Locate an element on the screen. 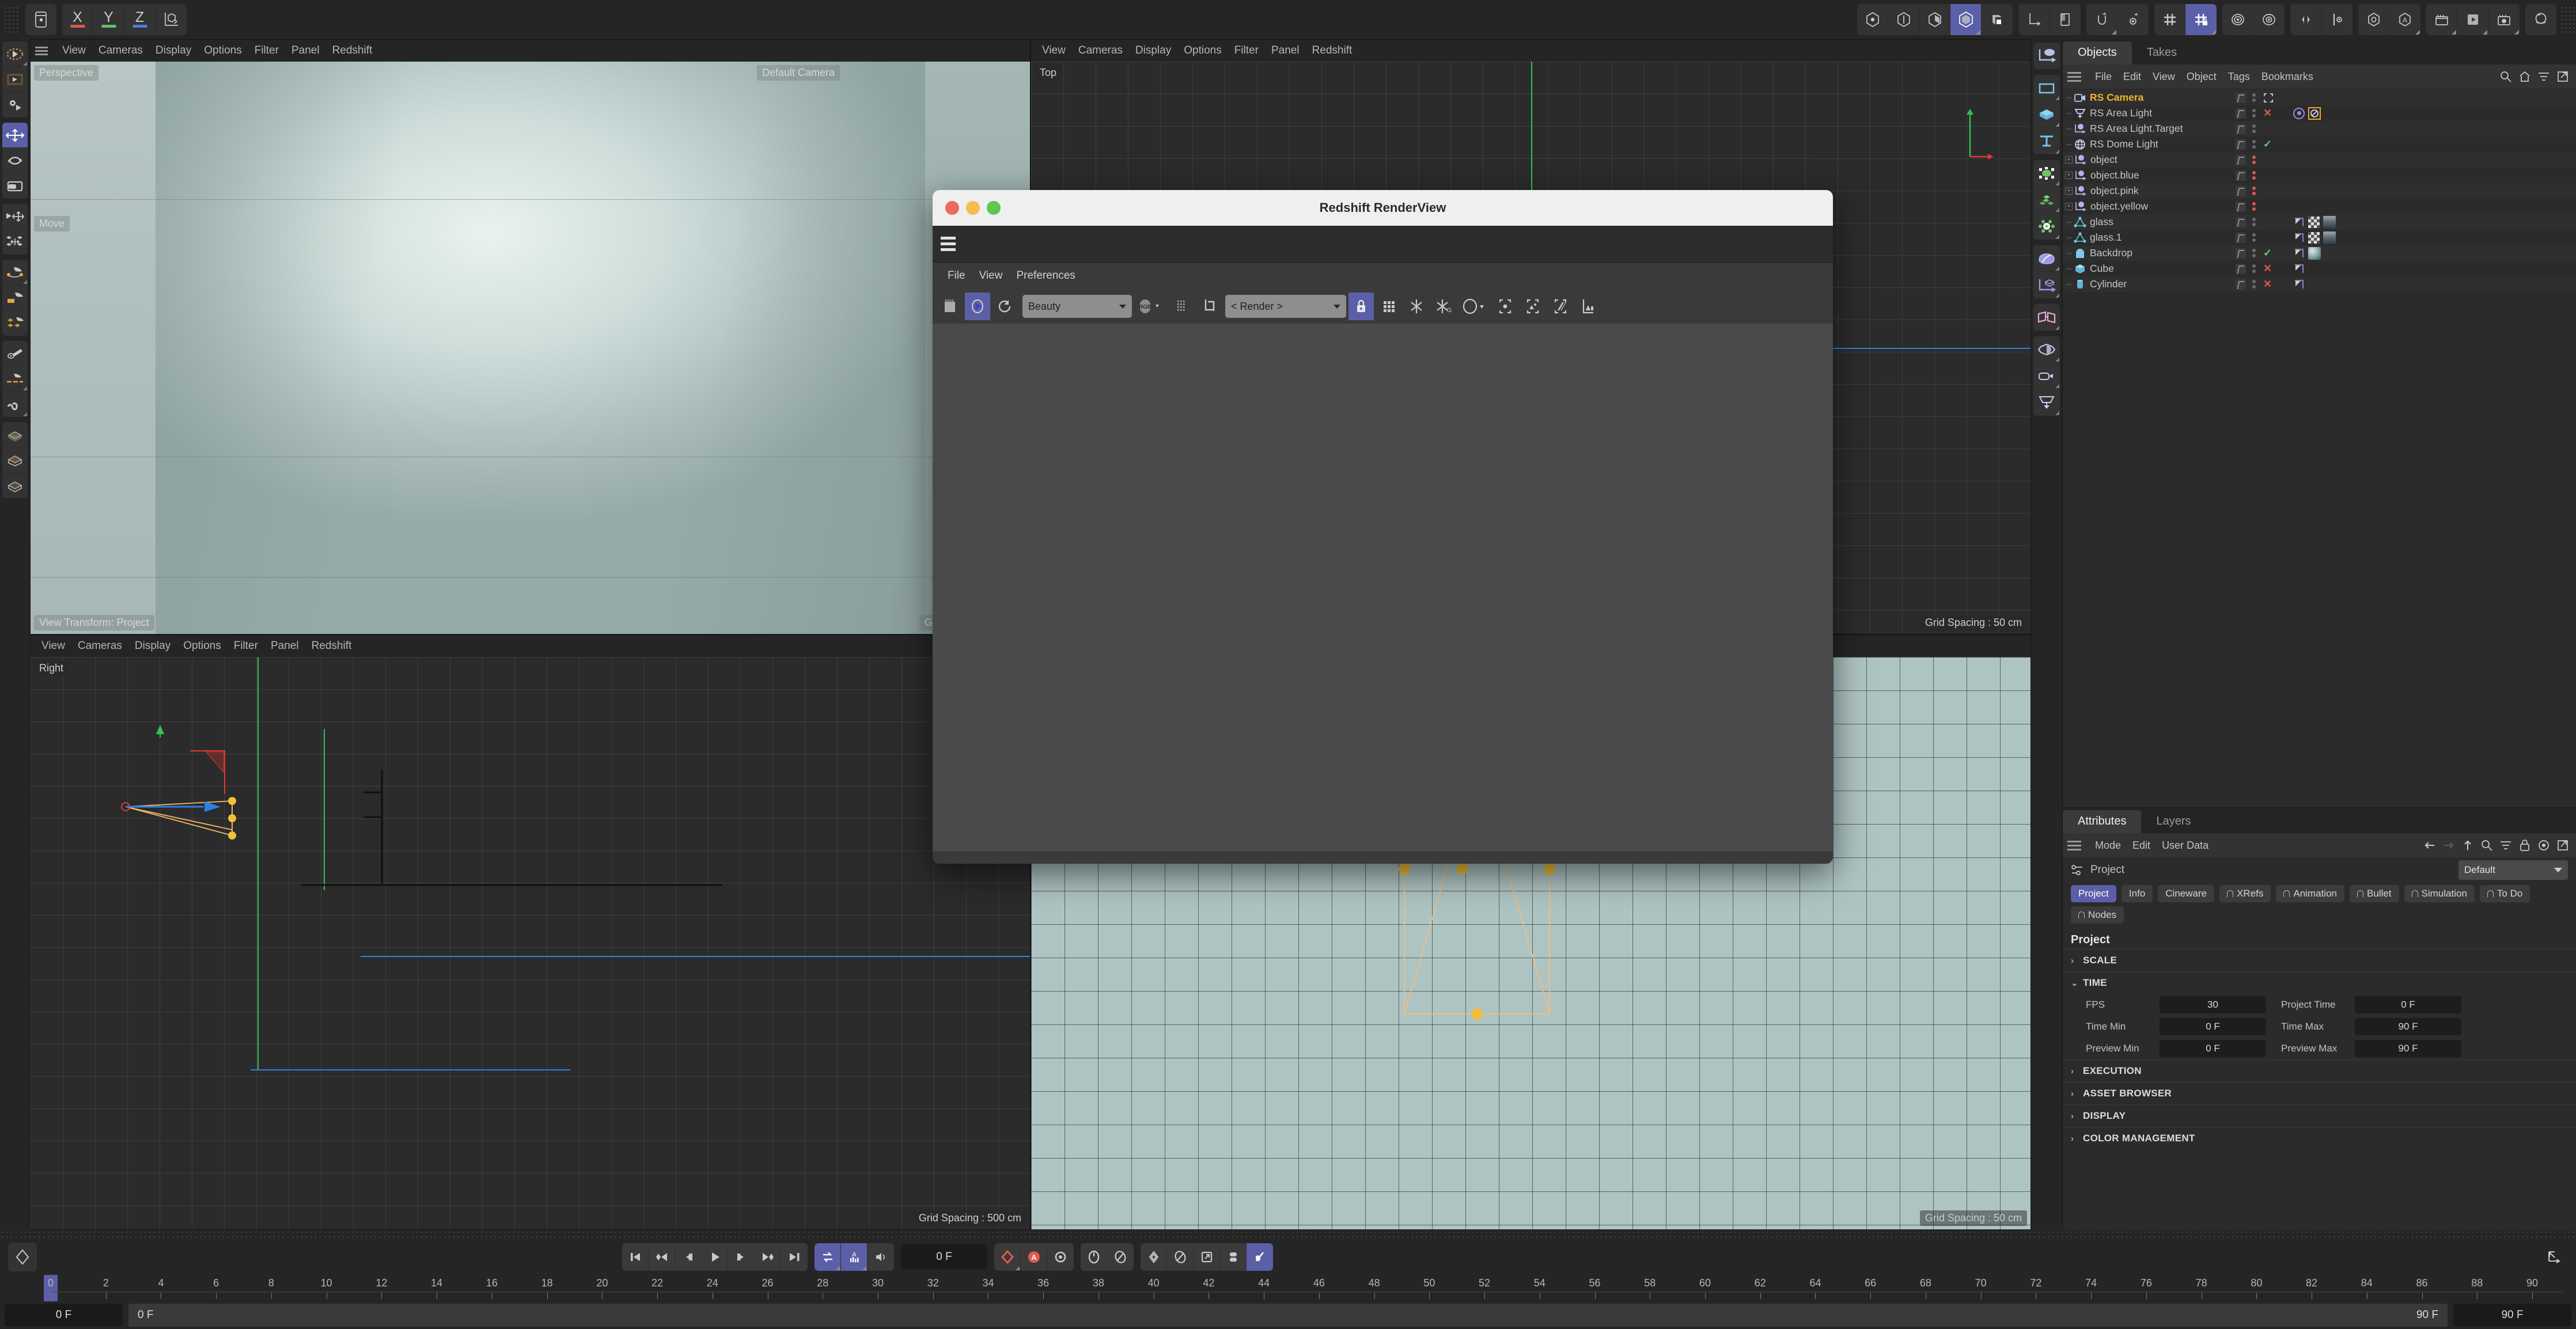  attr-menu-userdata: User Data is located at coordinates (2185, 846).